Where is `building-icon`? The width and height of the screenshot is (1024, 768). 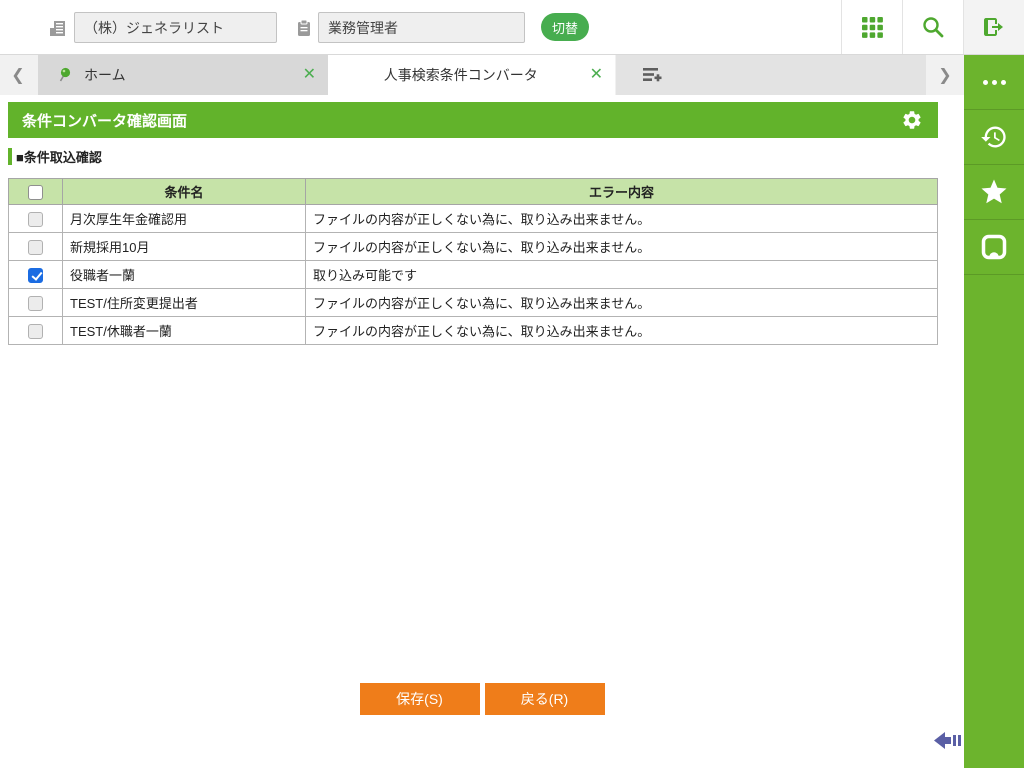
building-icon is located at coordinates (57, 28).